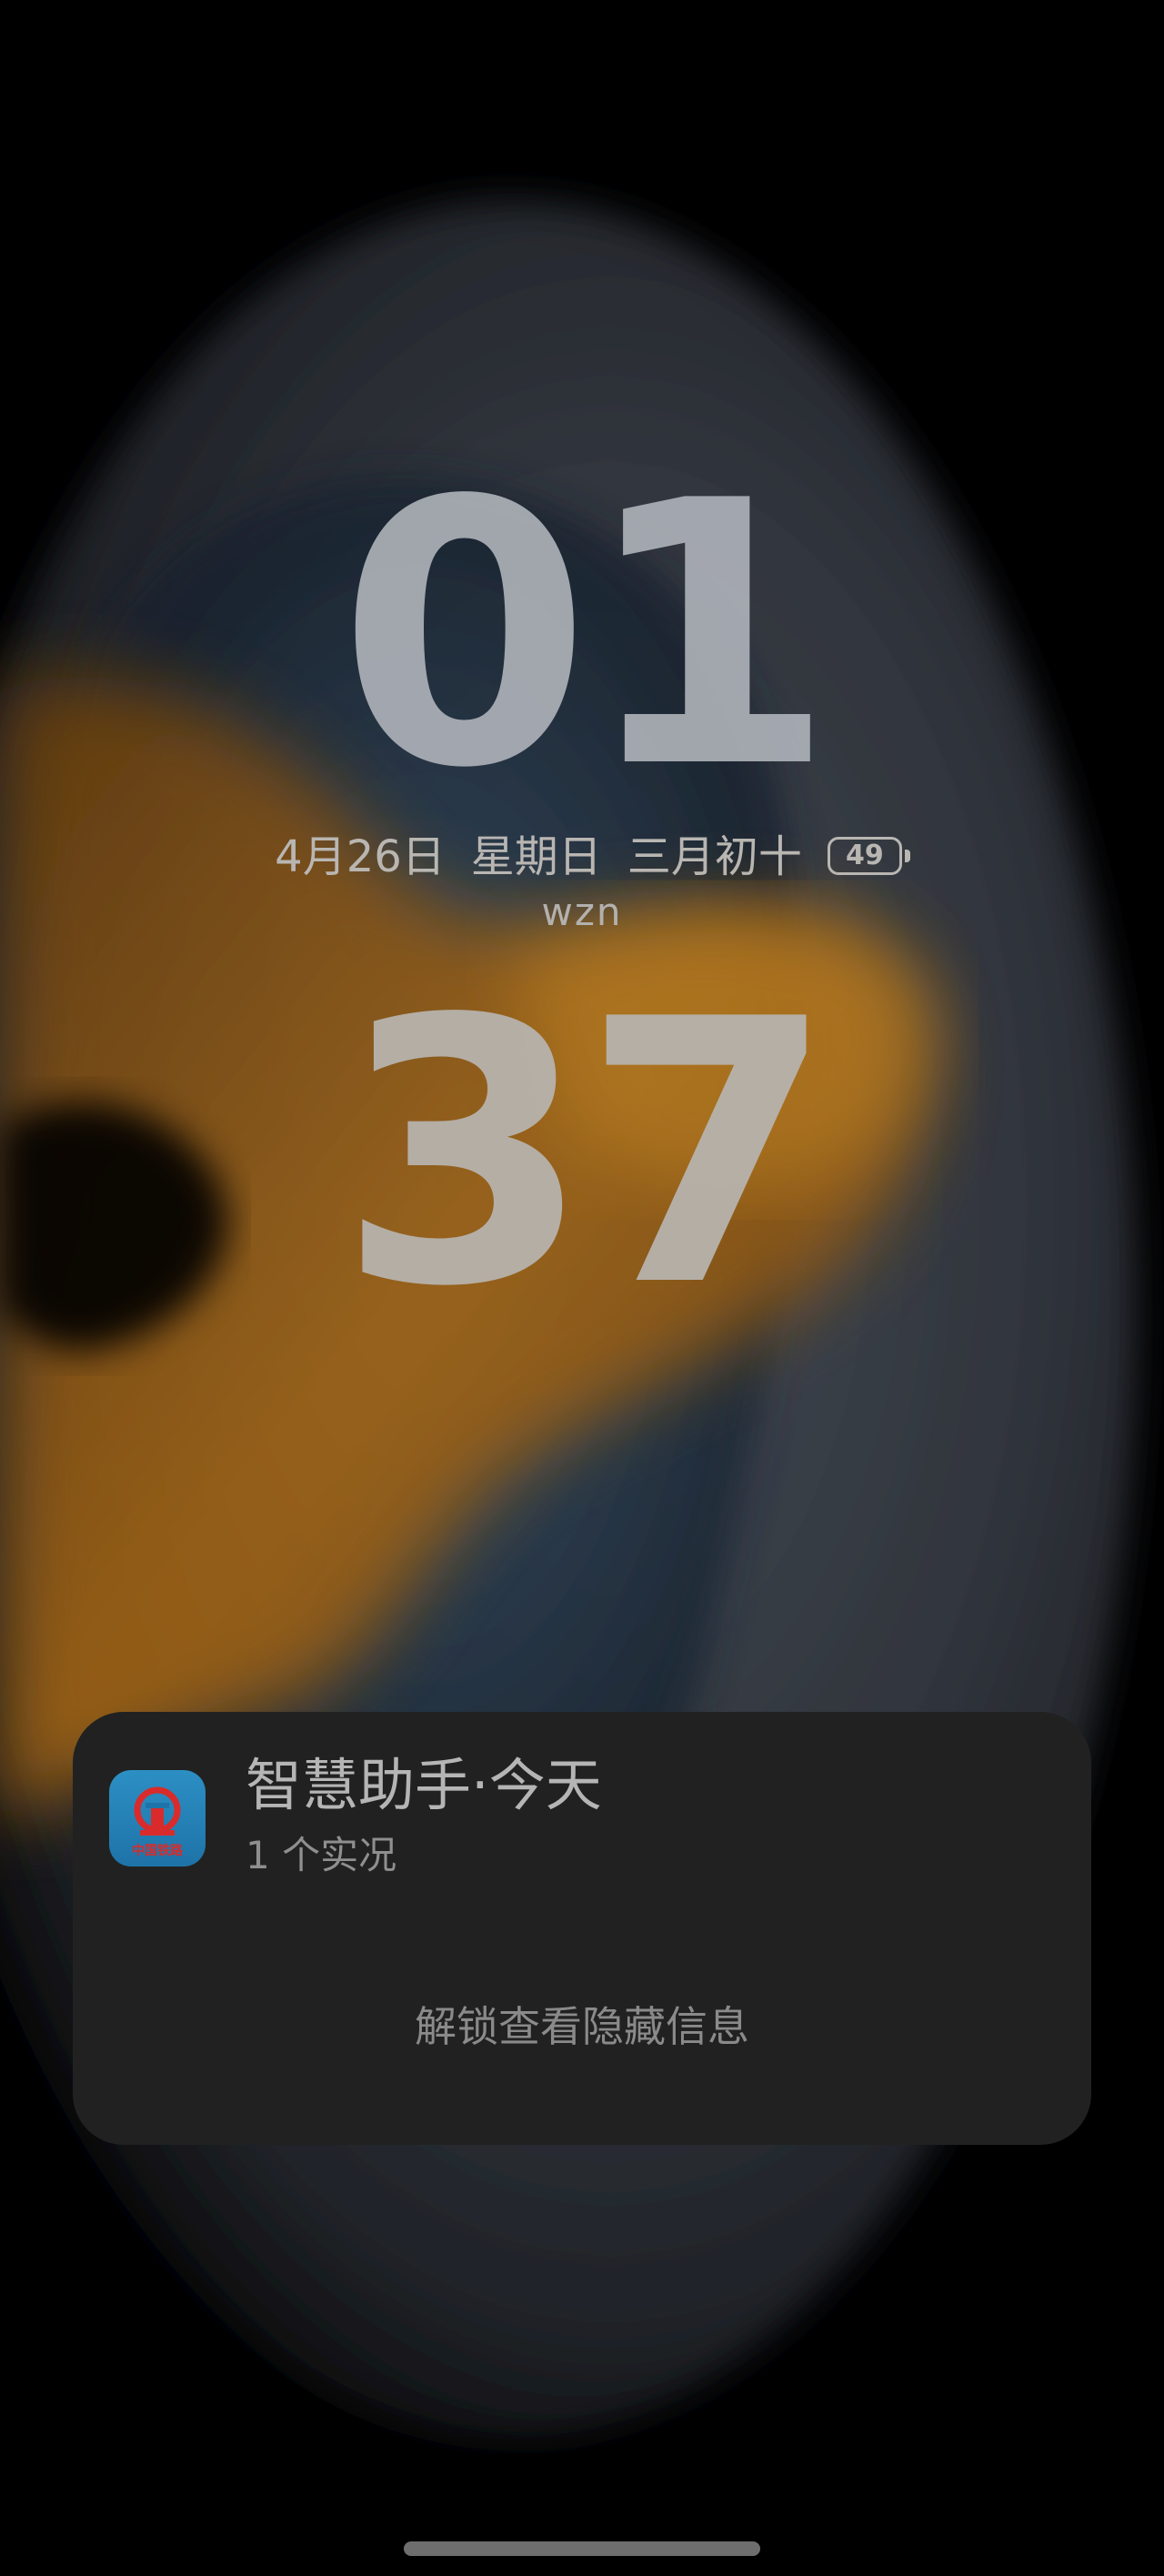  I want to click on owner-name: wzn, so click(582, 912).